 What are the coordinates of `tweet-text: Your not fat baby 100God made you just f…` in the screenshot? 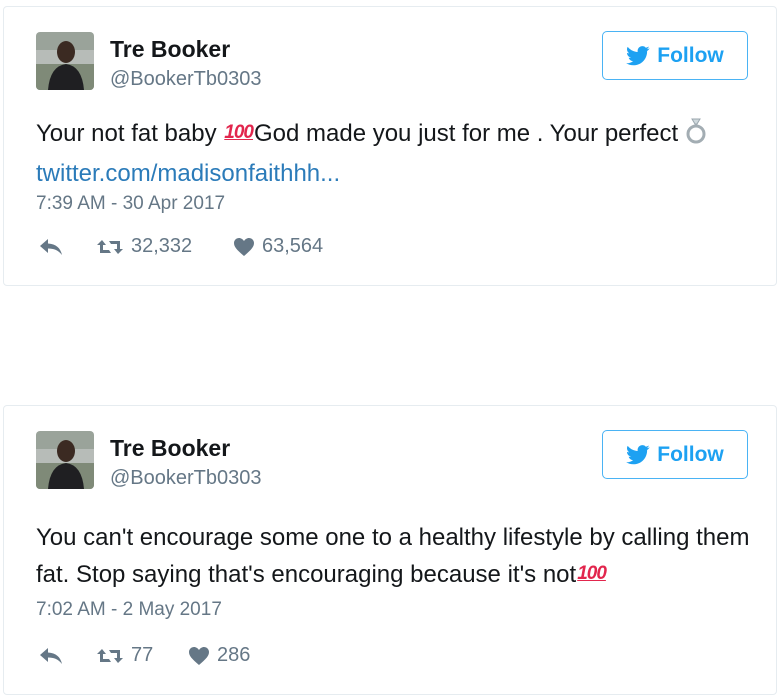 It's located at (396, 153).